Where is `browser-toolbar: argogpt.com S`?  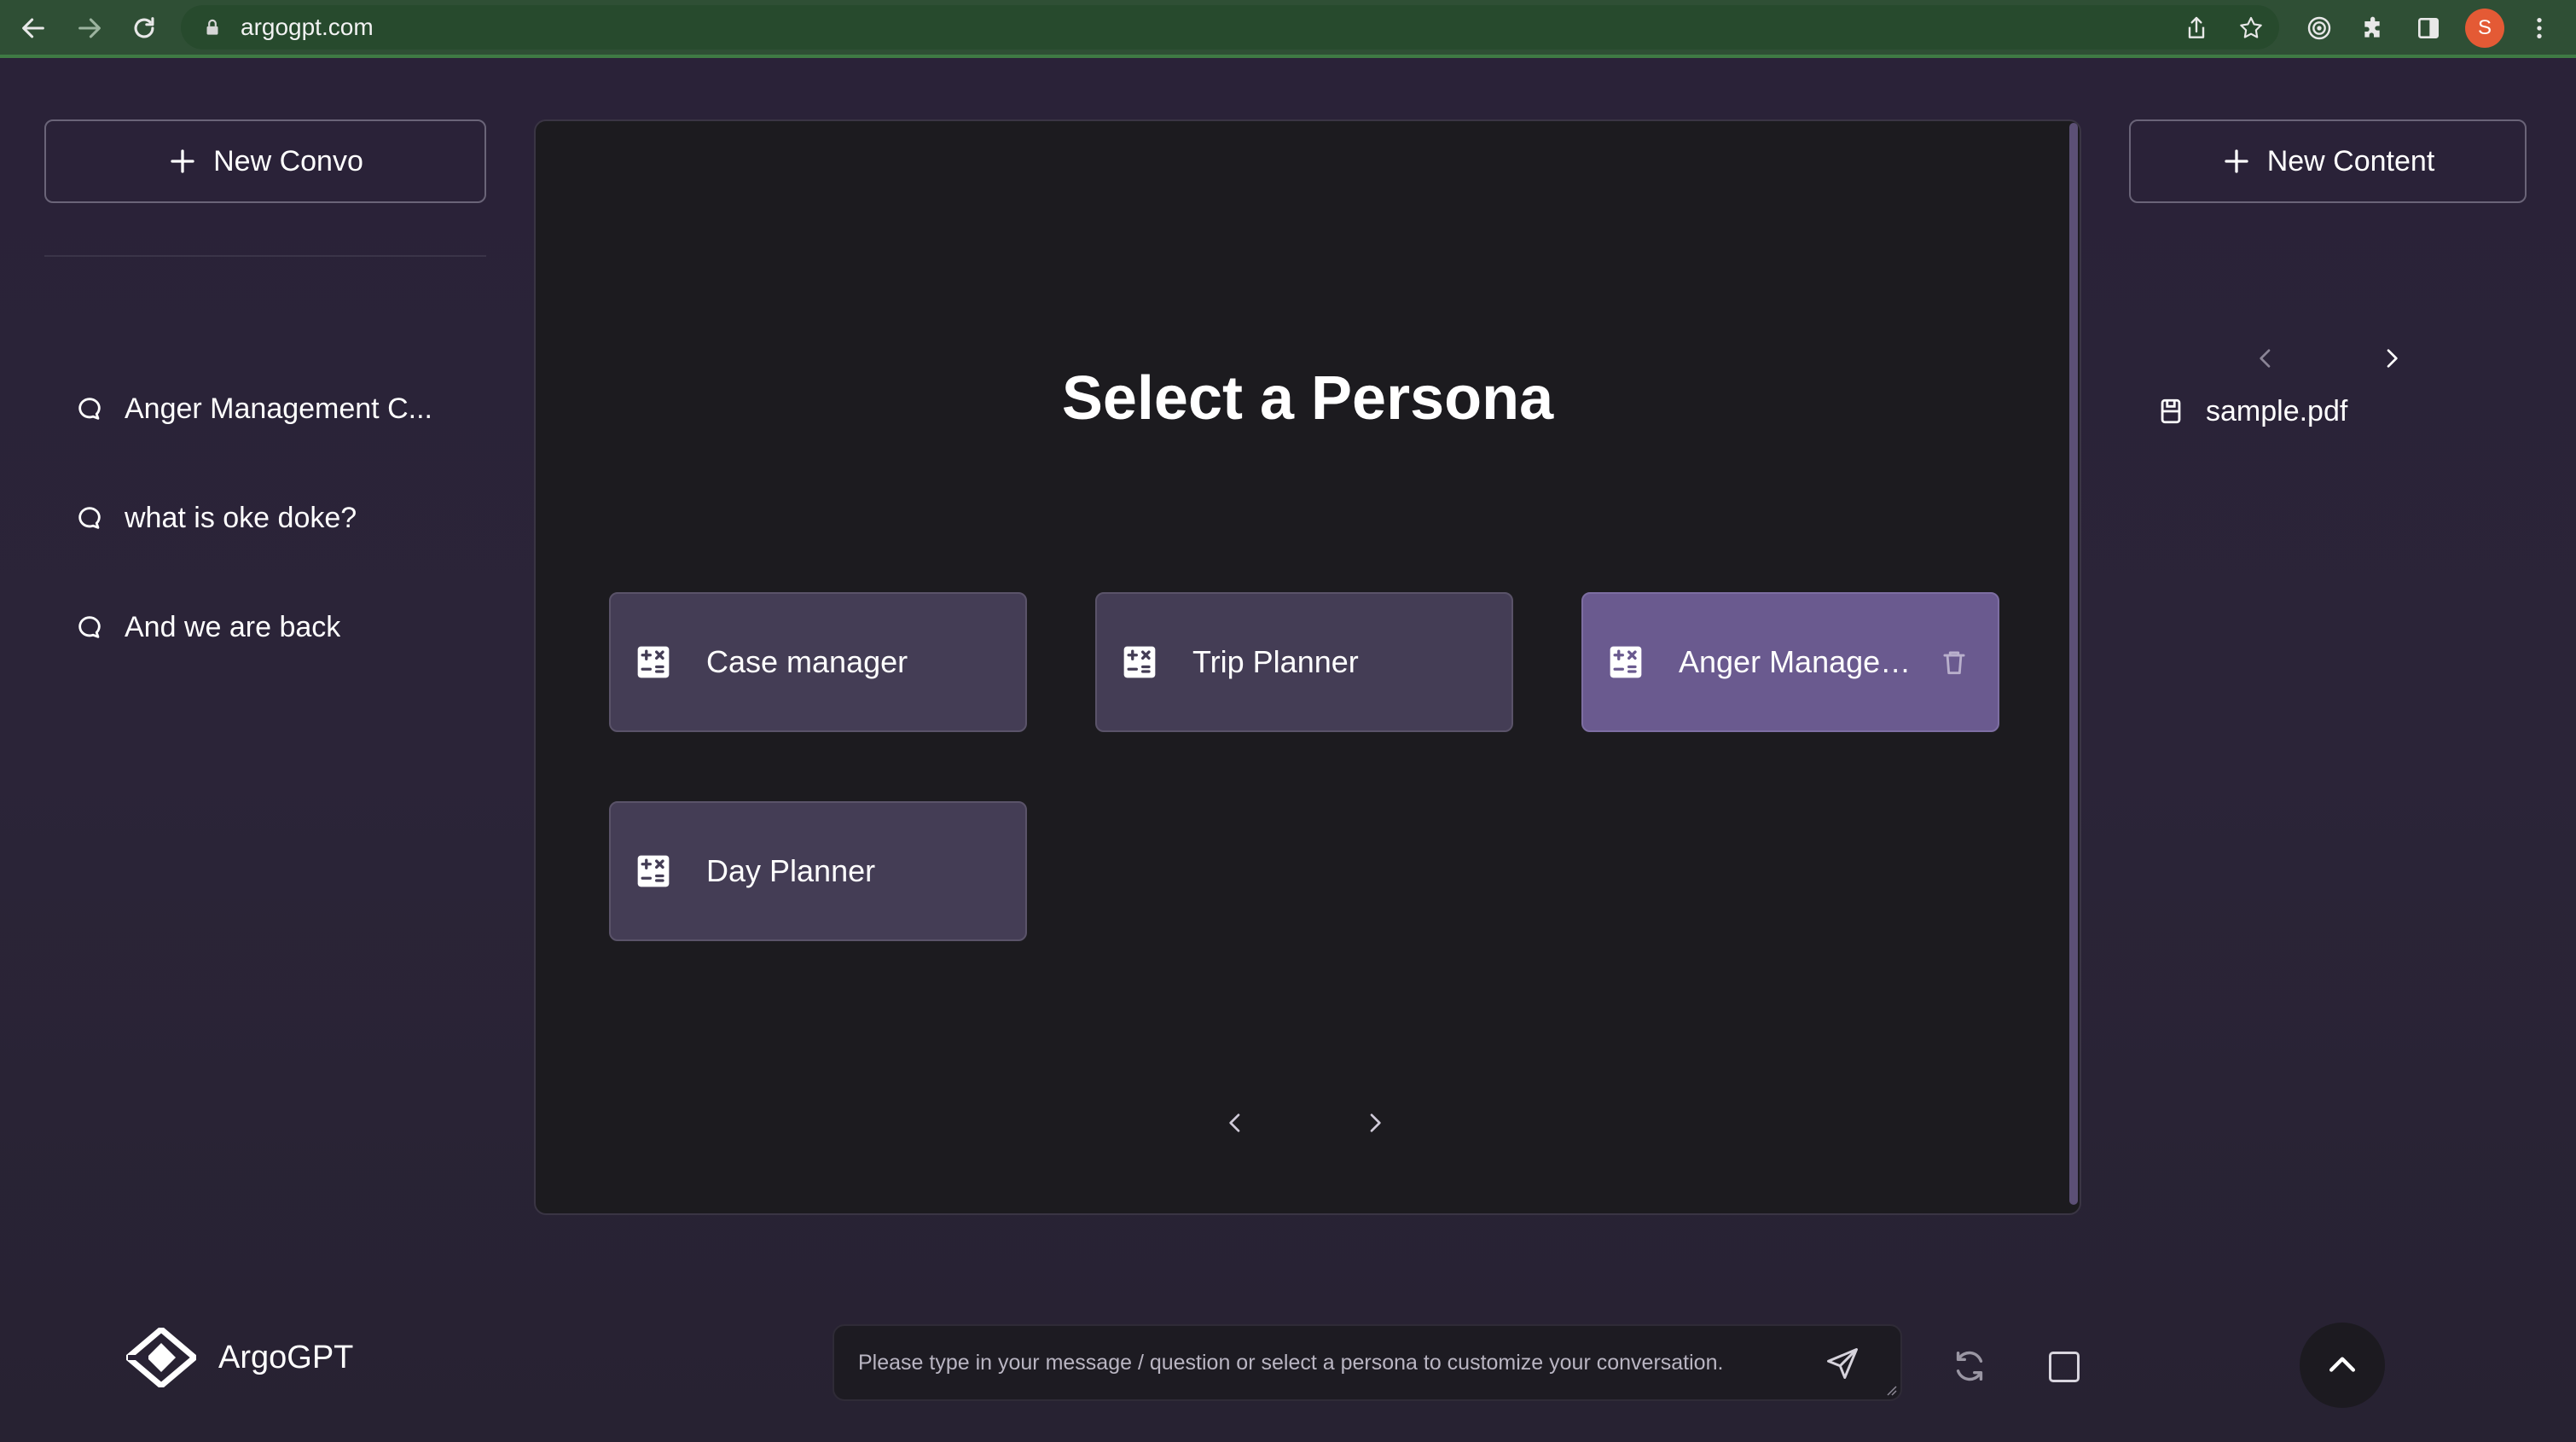
browser-toolbar: argogpt.com S is located at coordinates (1288, 29).